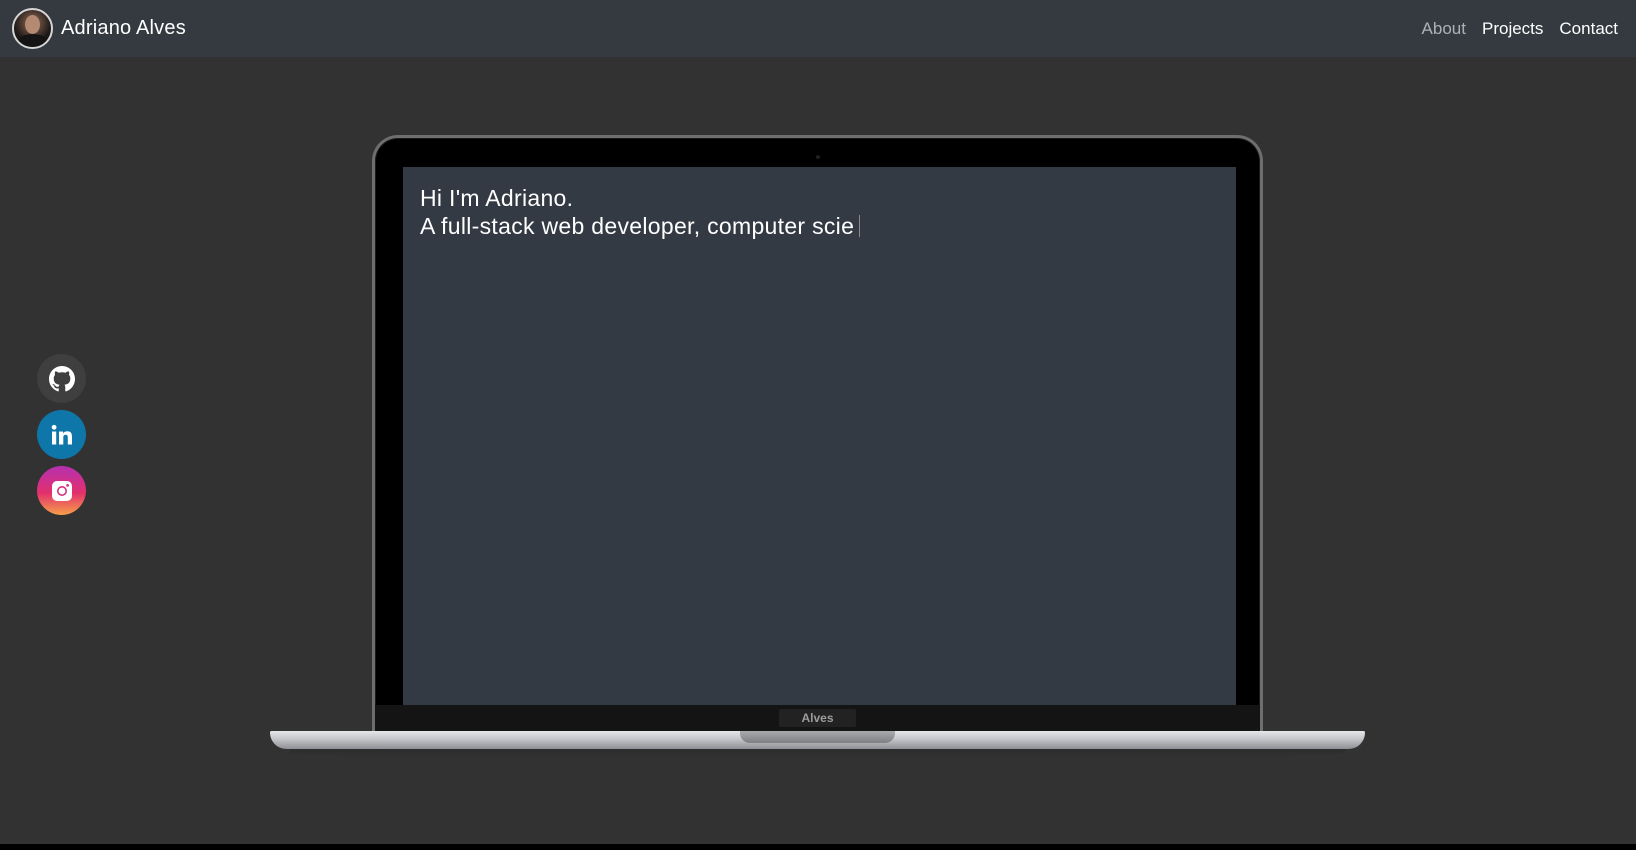 The width and height of the screenshot is (1636, 850). I want to click on laptop-label: Alves, so click(817, 718).